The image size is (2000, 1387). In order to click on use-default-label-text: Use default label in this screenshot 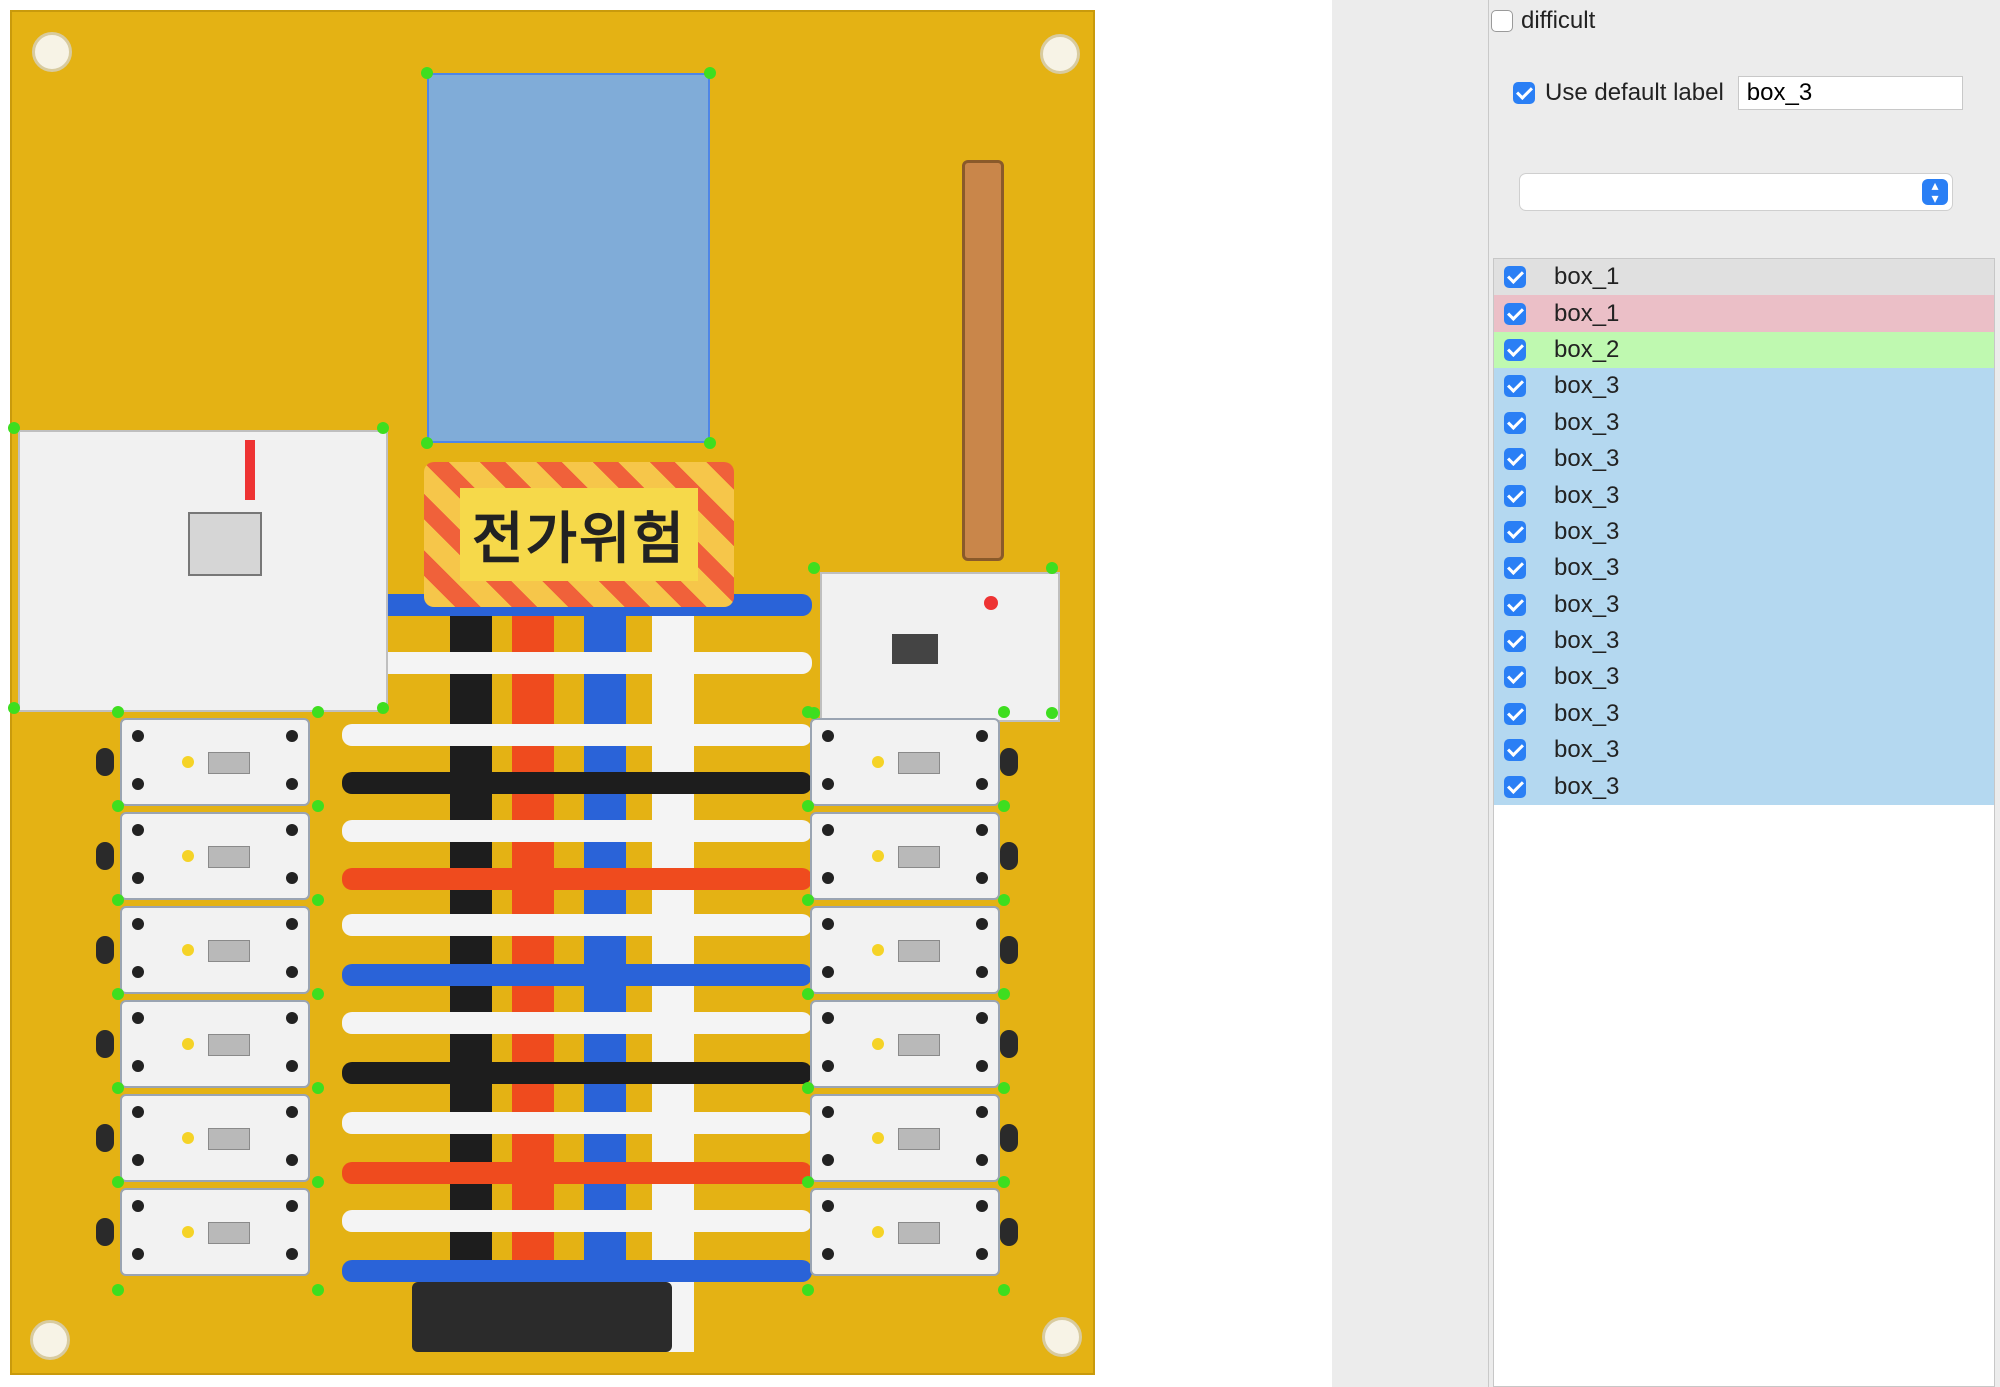, I will do `click(1634, 92)`.